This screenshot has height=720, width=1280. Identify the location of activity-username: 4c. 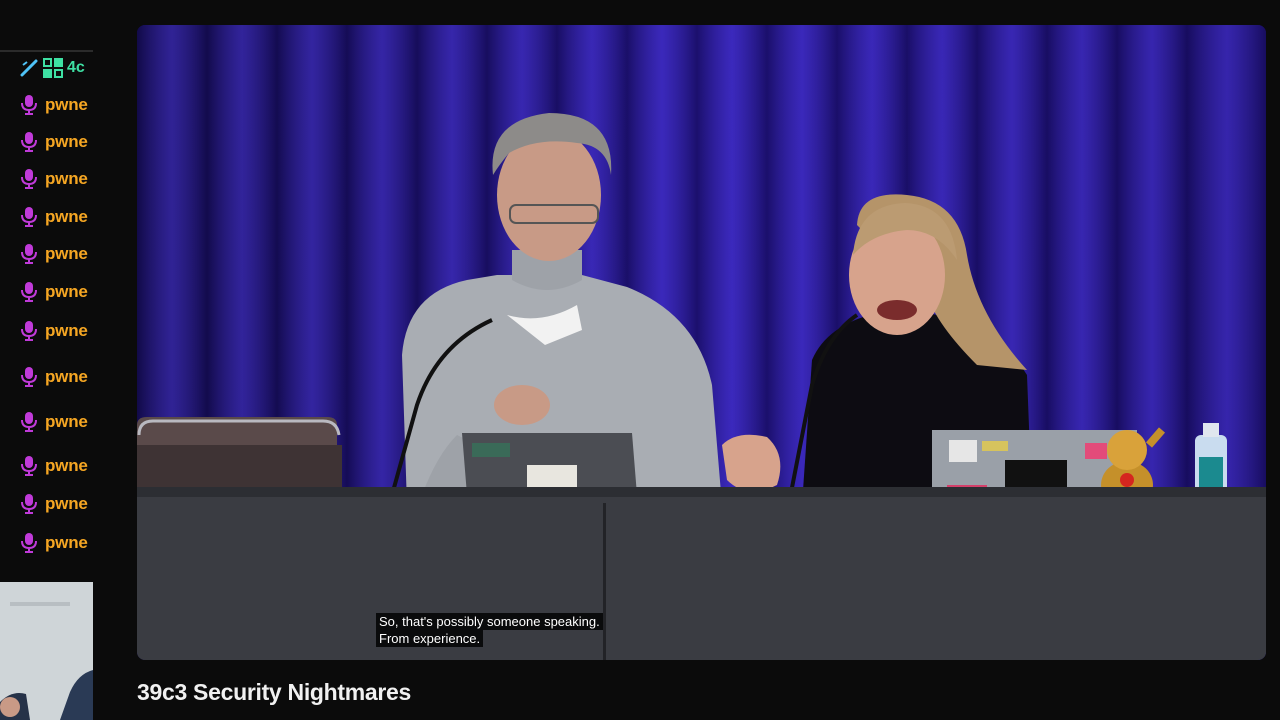
(76, 67).